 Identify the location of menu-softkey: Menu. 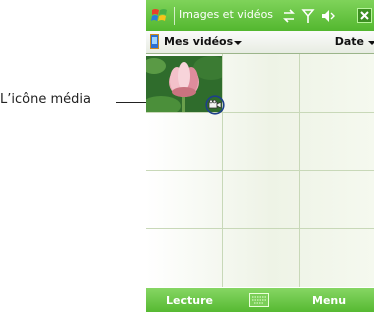
(329, 300).